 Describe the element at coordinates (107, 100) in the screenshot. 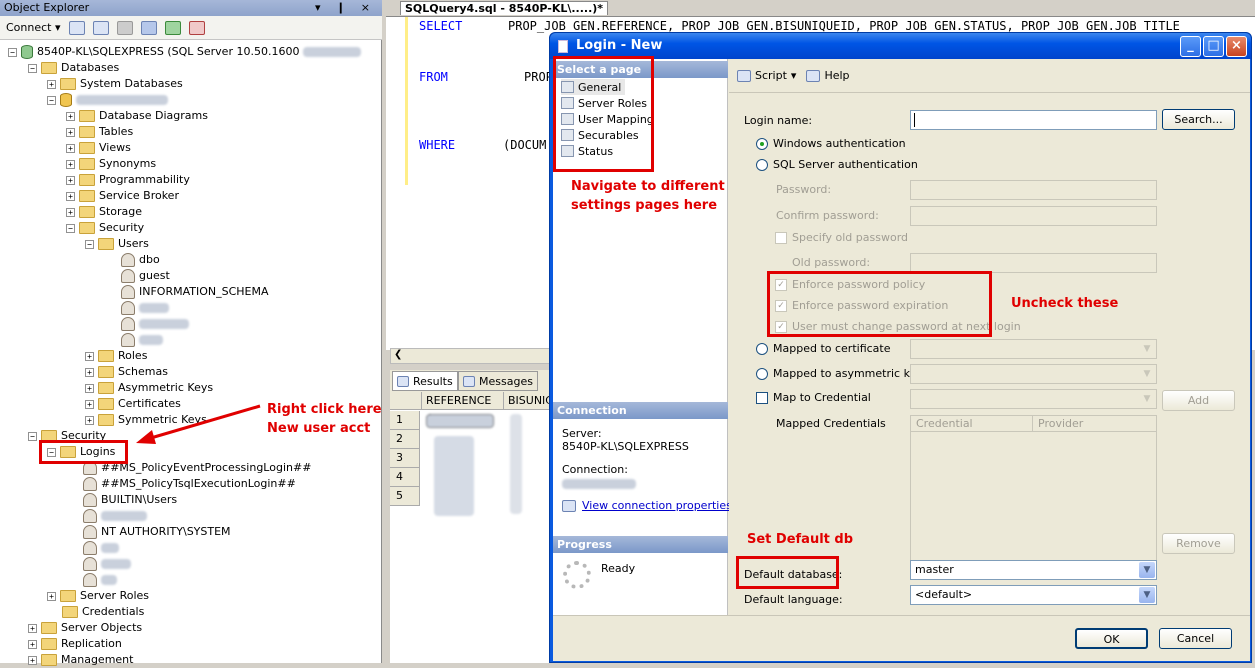

I see `tree-user-database: −` at that location.